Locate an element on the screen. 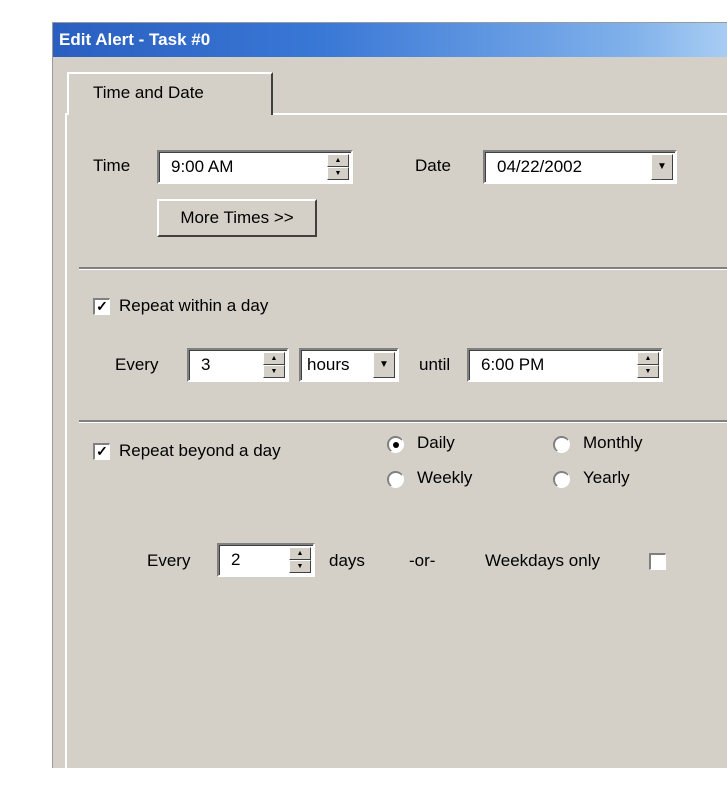  radio-selected-dot is located at coordinates (396, 445).